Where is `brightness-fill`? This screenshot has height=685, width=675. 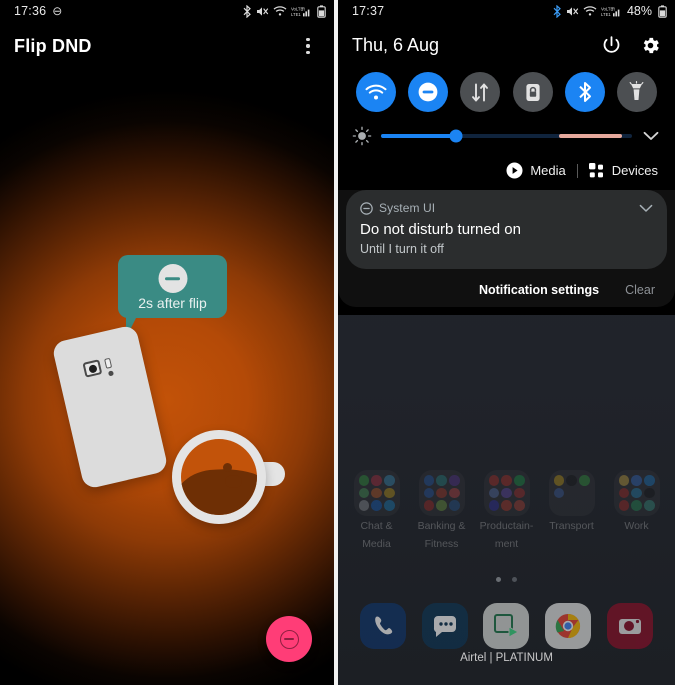
brightness-fill is located at coordinates (419, 136).